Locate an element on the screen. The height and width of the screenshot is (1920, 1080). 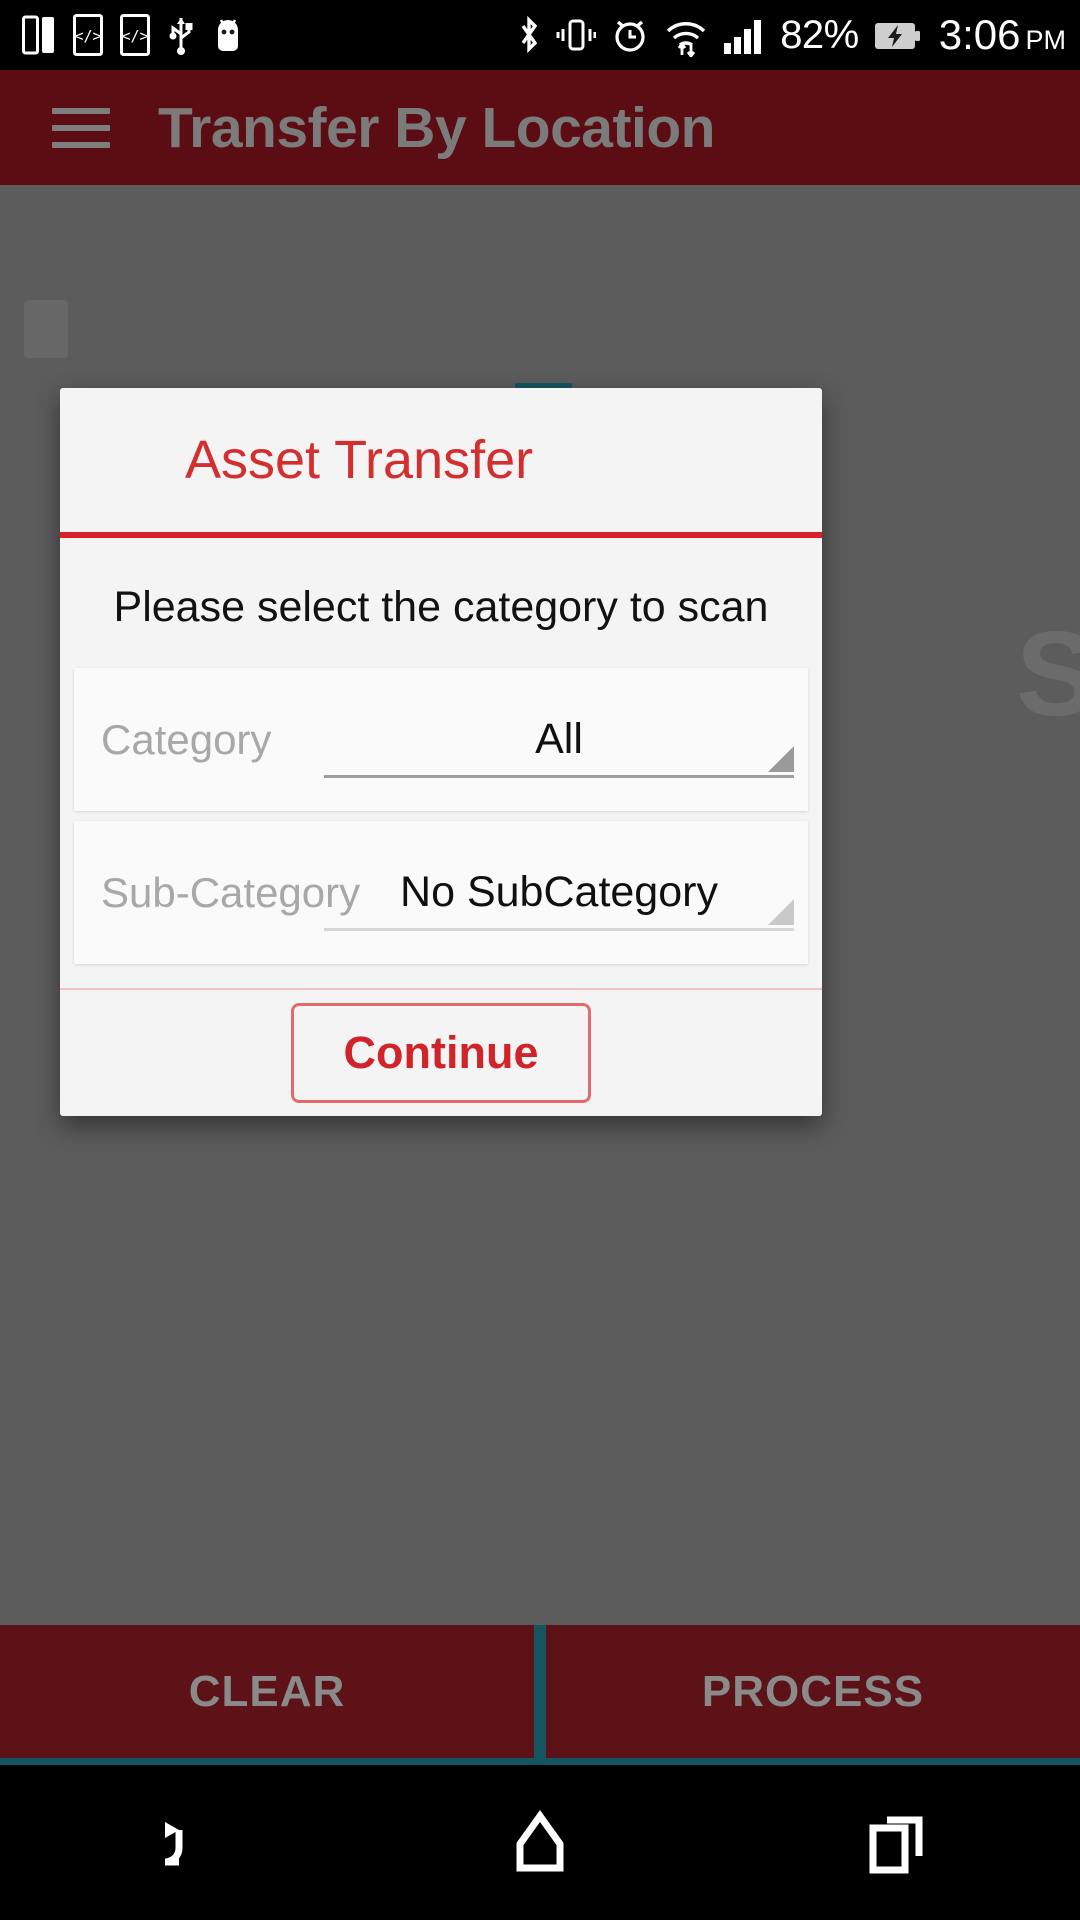
status-bar-right-icons: 82% 3:06 PM is located at coordinates (791, 35).